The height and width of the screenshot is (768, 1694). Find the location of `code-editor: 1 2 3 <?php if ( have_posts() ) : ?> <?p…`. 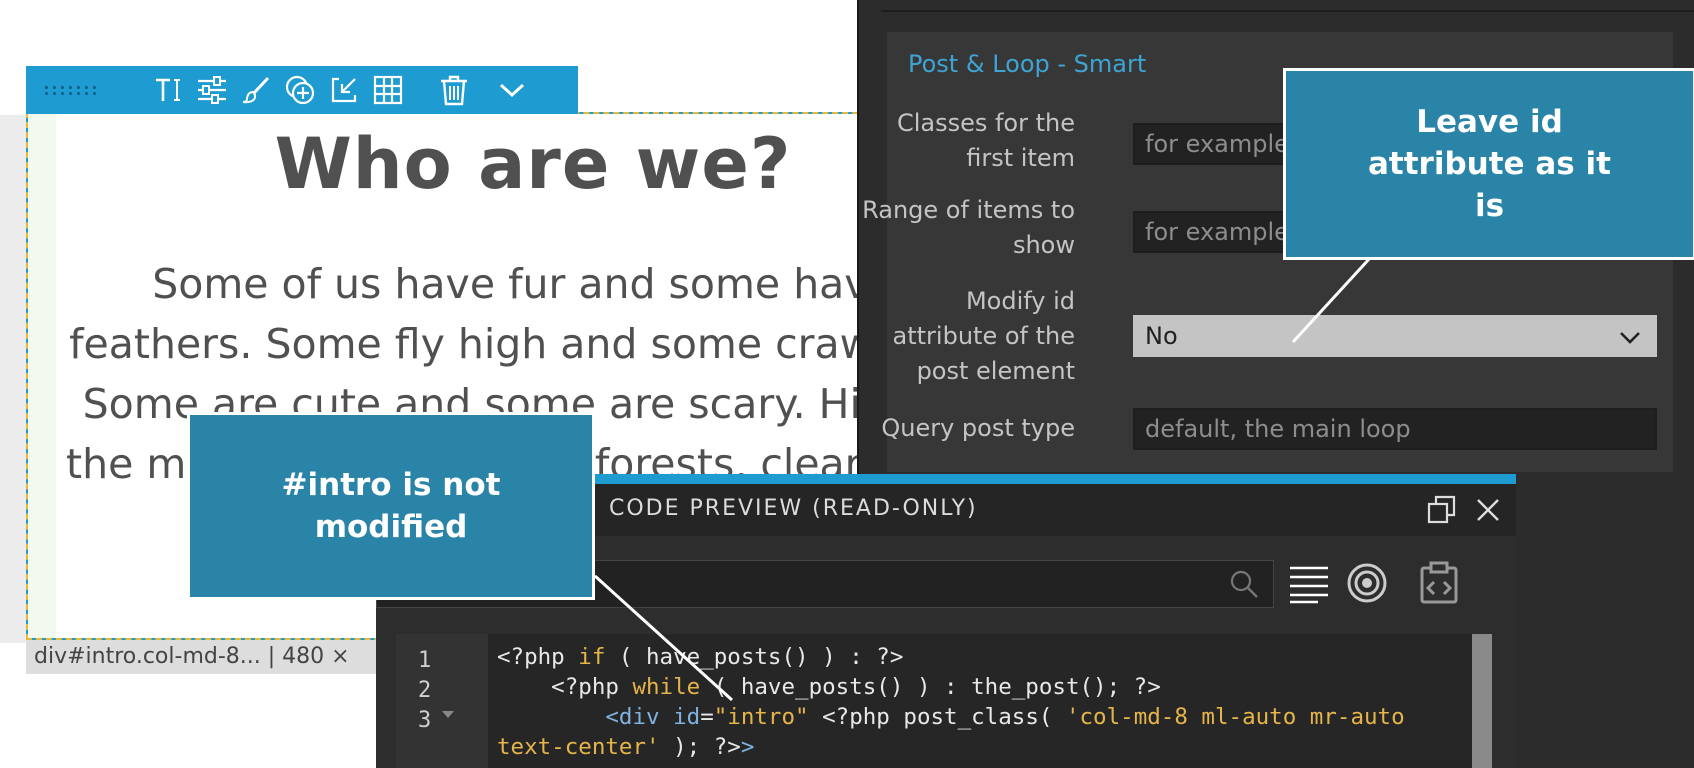

code-editor: 1 2 3 <?php if ( have_posts() ) : ?> <?p… is located at coordinates (944, 701).